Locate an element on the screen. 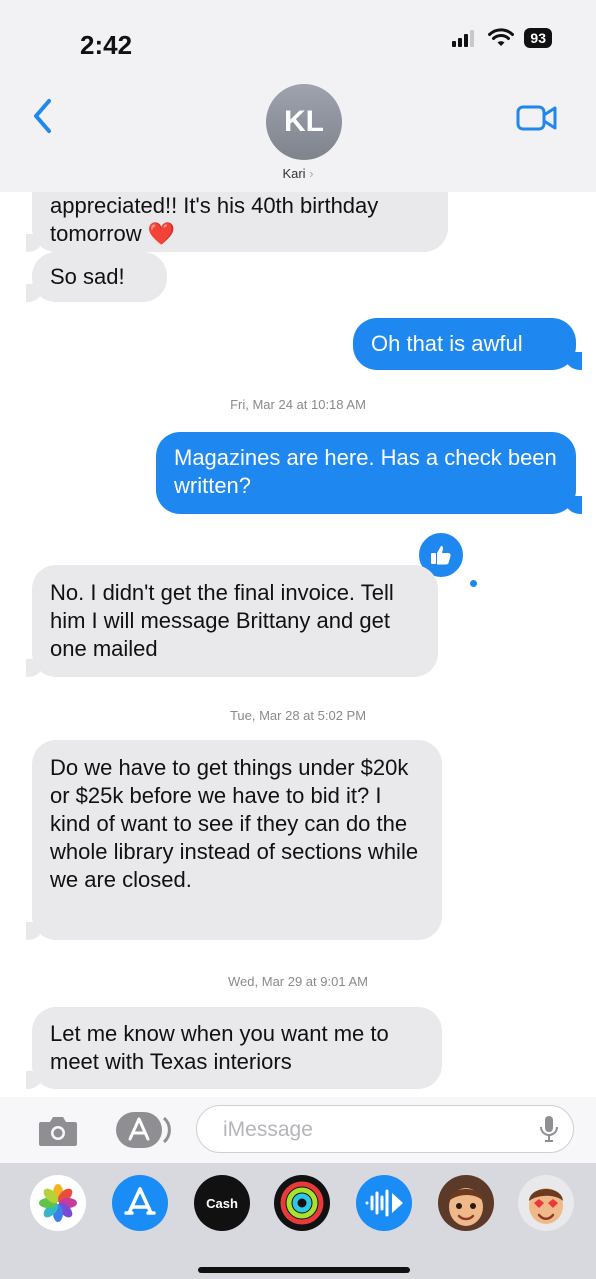 This screenshot has height=1279, width=596. message-incoming: So sad! is located at coordinates (96, 277).